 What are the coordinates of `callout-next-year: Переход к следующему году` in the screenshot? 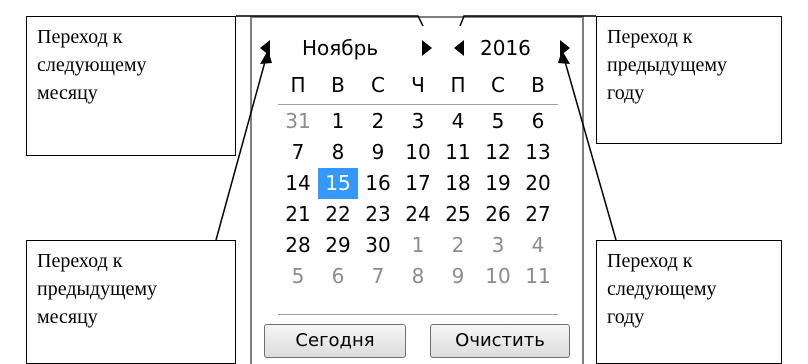 It's located at (689, 302).